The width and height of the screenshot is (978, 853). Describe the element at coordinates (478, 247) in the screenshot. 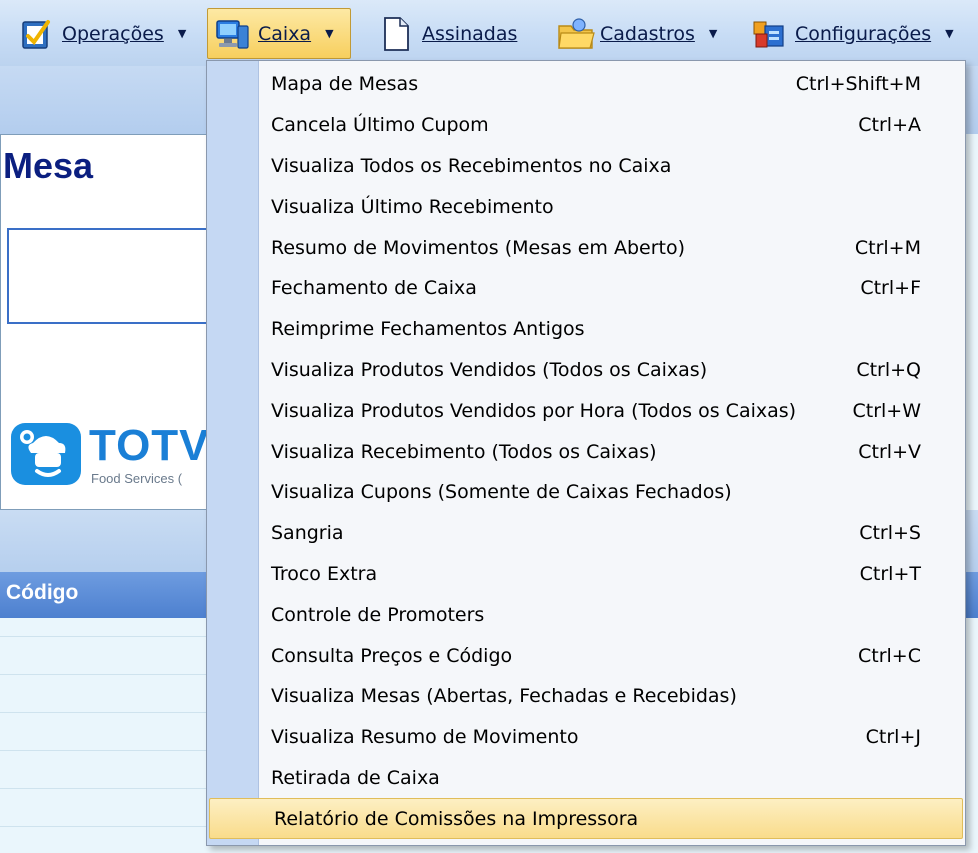

I see `menu-item-label: Resumo de Movimentos (Mesas em Aberto)` at that location.